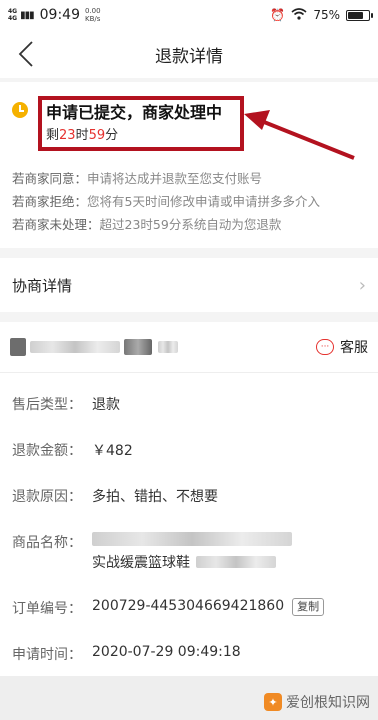 The width and height of the screenshot is (378, 720). I want to click on network-speed: 0.00 KB/s, so click(93, 15).